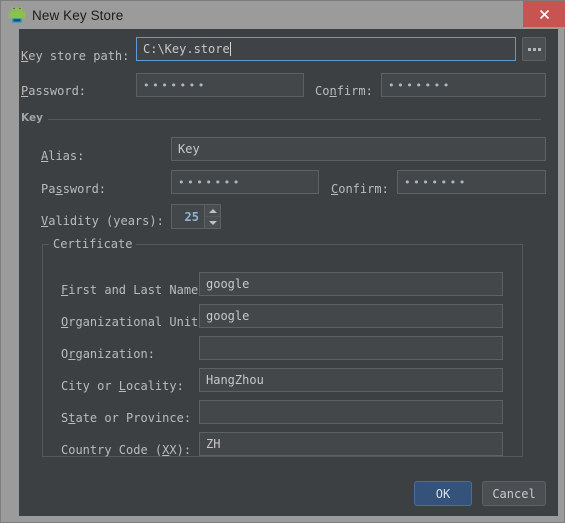 Image resolution: width=565 pixels, height=523 pixels. Describe the element at coordinates (108, 354) in the screenshot. I see `organization-label: Organization:` at that location.